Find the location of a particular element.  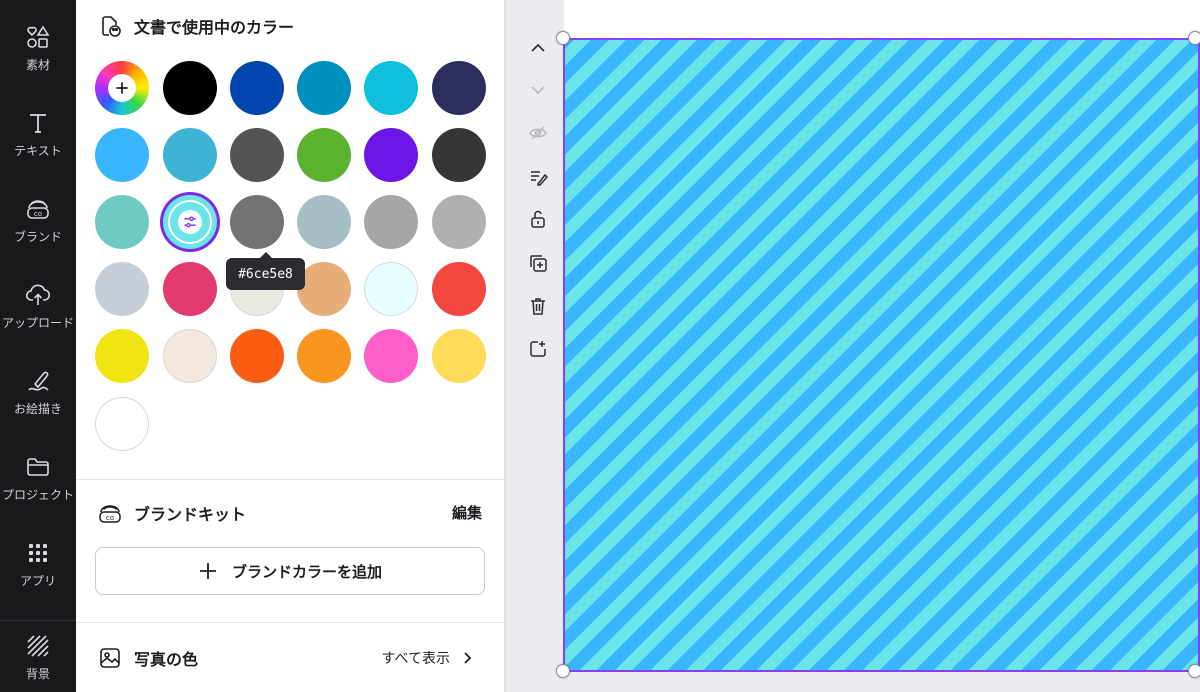

rail-item-elements: 素材 is located at coordinates (38, 48).